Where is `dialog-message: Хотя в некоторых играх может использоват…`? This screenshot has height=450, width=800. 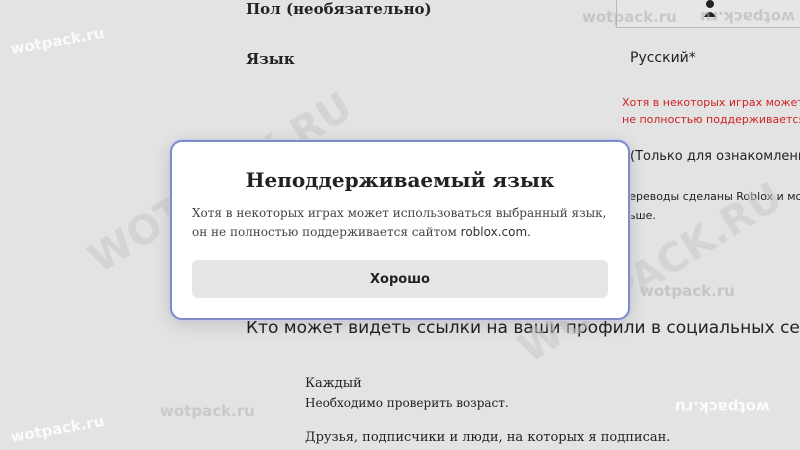 dialog-message: Хотя в некоторых играх может использоват… is located at coordinates (400, 223).